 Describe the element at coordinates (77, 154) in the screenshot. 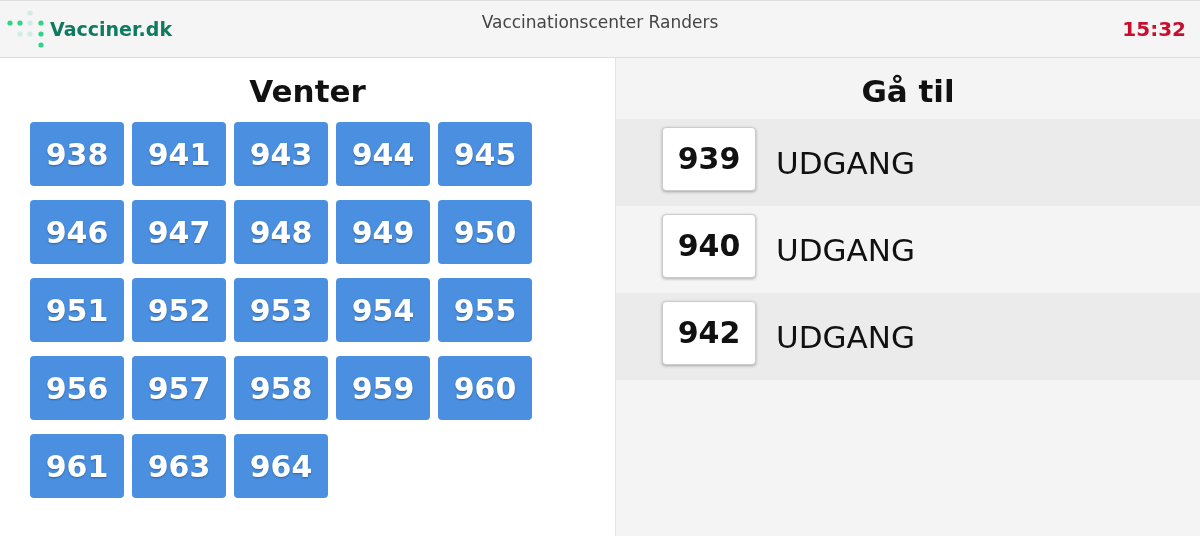

I see `queue-number-tile: 938` at that location.